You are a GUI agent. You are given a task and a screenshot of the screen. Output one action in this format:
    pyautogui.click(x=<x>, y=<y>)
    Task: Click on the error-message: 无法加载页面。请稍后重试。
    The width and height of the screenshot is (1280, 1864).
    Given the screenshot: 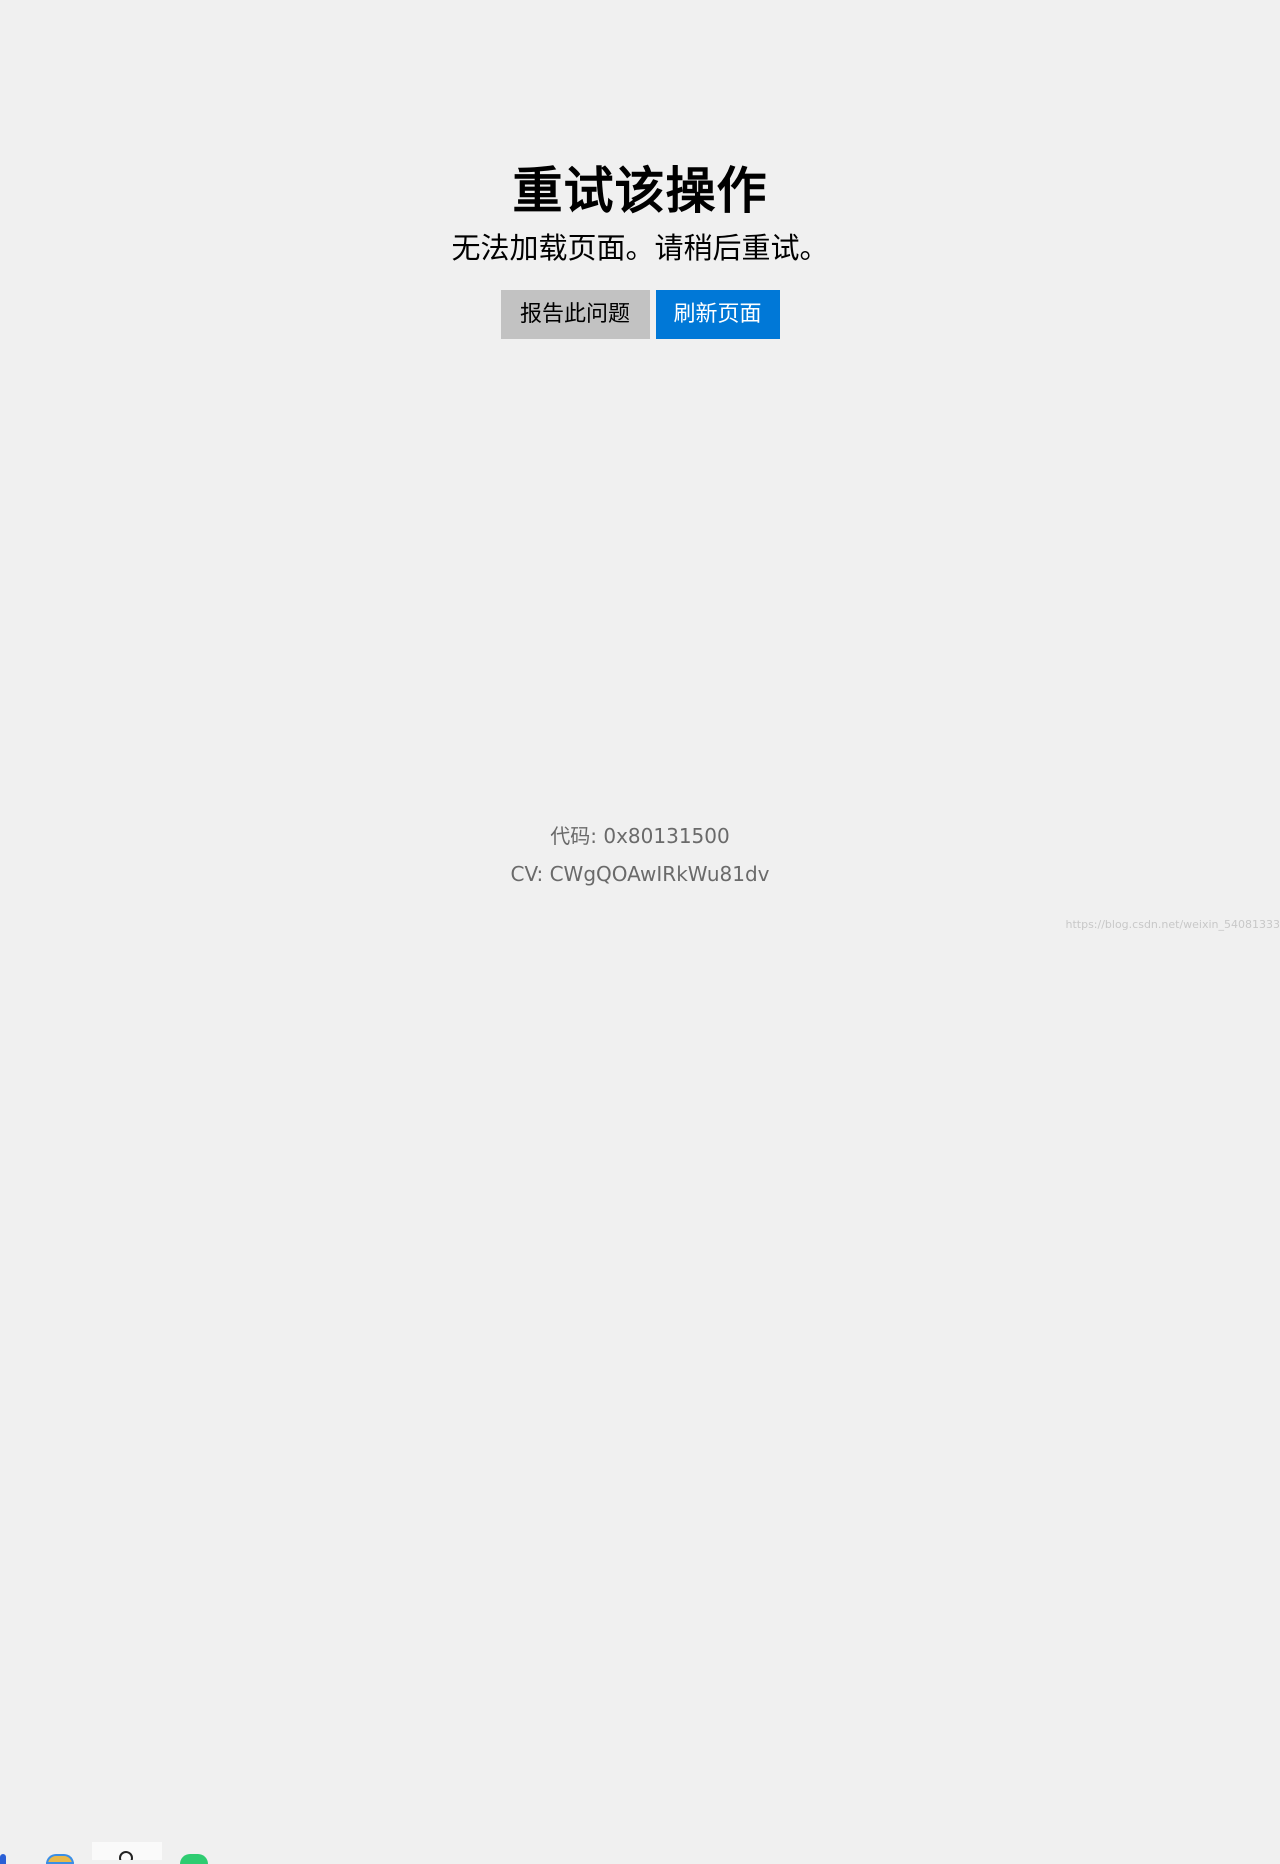 What is the action you would take?
    pyautogui.click(x=640, y=248)
    